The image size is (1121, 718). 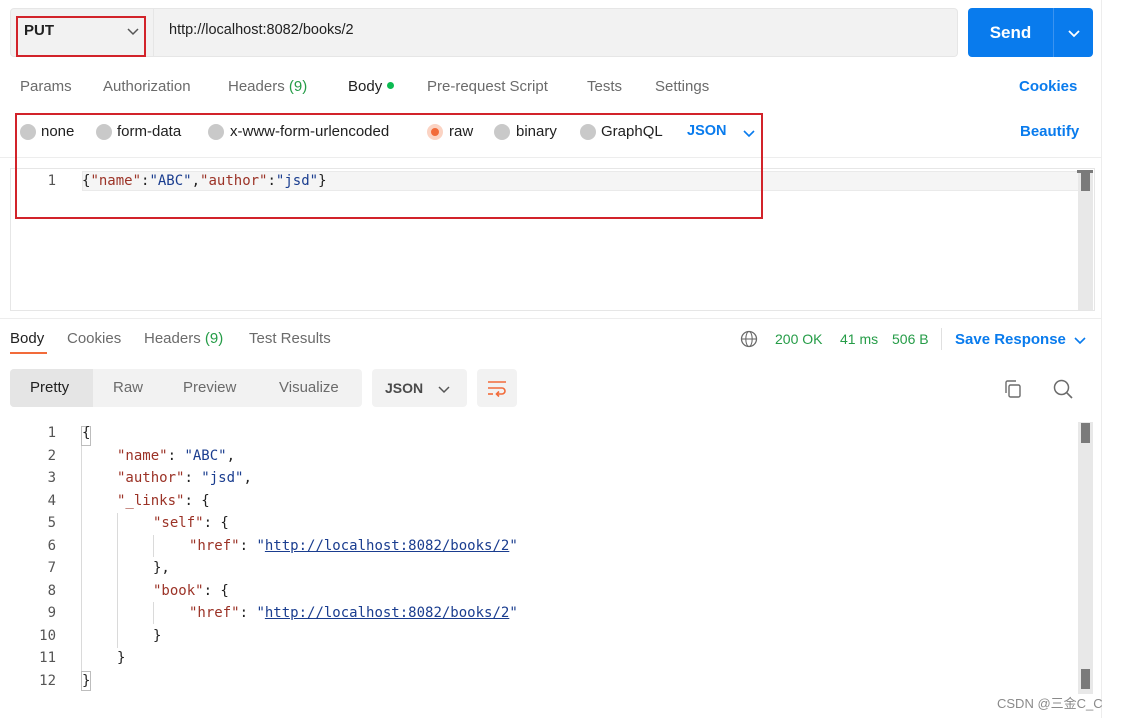 I want to click on response-headers-count: (9), so click(x=214, y=338).